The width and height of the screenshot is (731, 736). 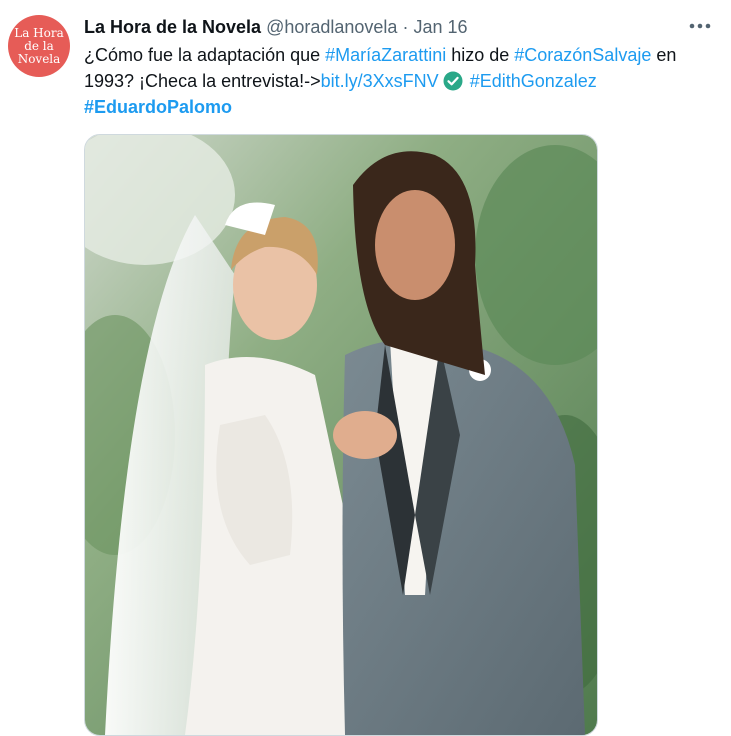 What do you see at coordinates (453, 81) in the screenshot?
I see `check-circle-icon` at bounding box center [453, 81].